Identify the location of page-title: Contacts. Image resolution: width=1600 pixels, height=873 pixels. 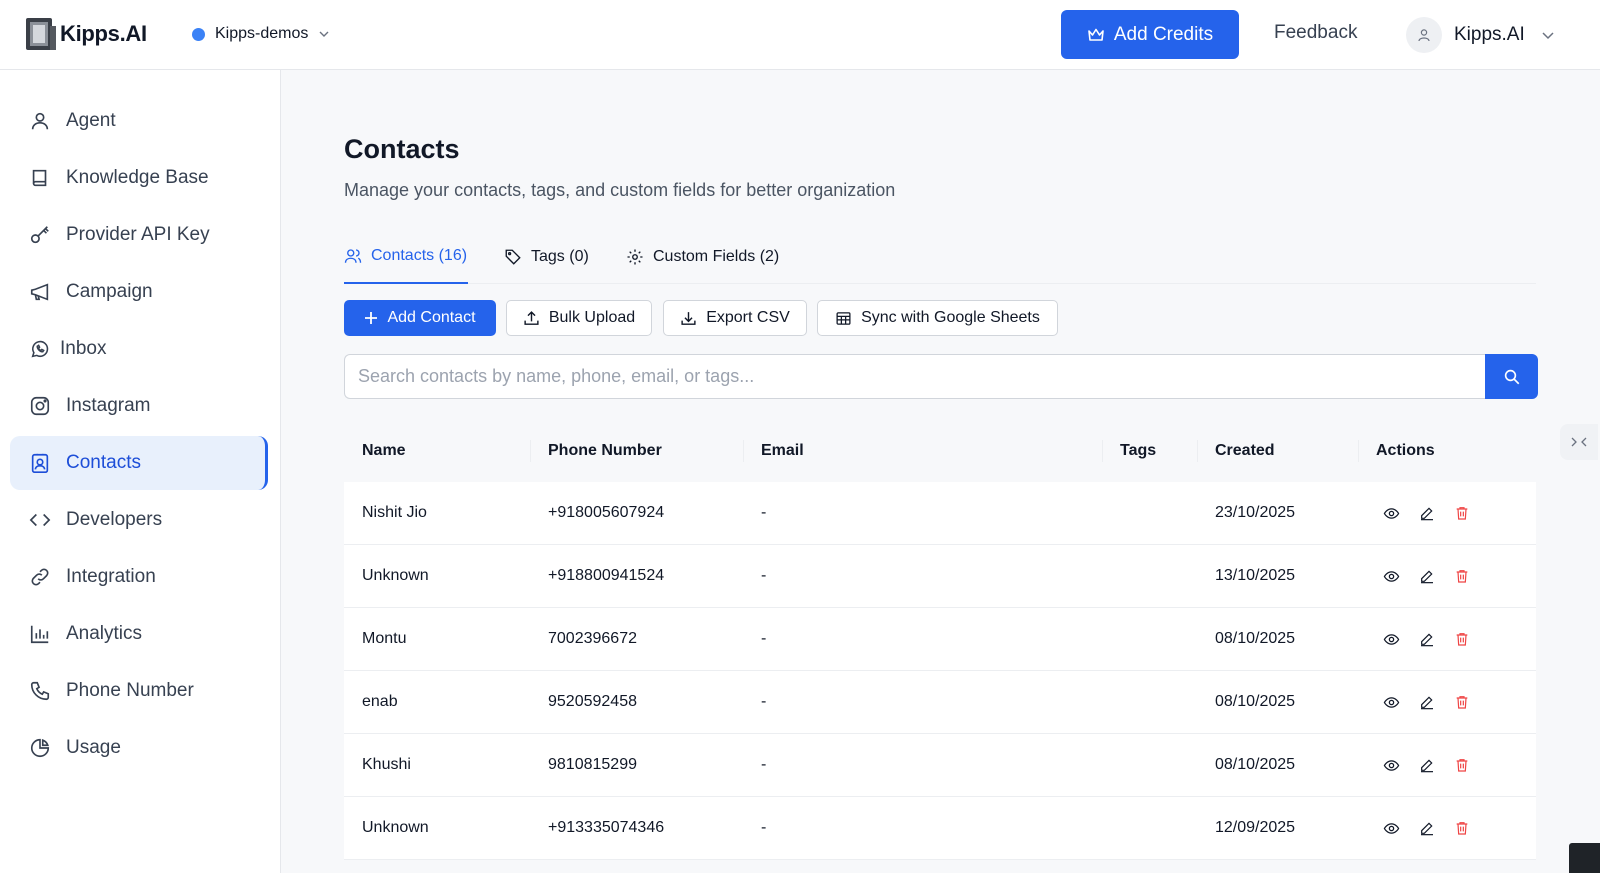
(402, 149).